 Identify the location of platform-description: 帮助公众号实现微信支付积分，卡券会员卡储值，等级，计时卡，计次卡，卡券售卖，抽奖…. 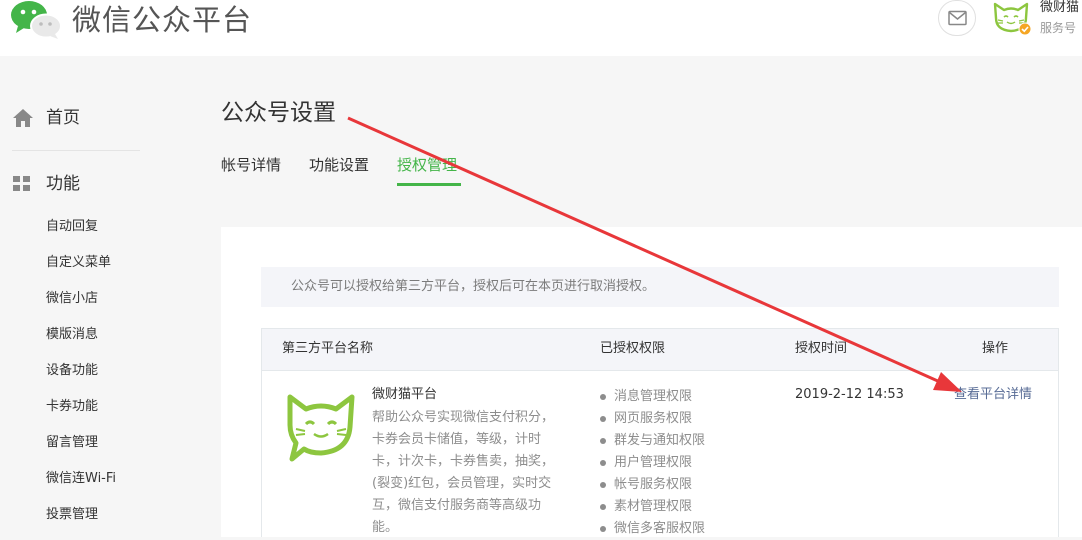
(463, 472).